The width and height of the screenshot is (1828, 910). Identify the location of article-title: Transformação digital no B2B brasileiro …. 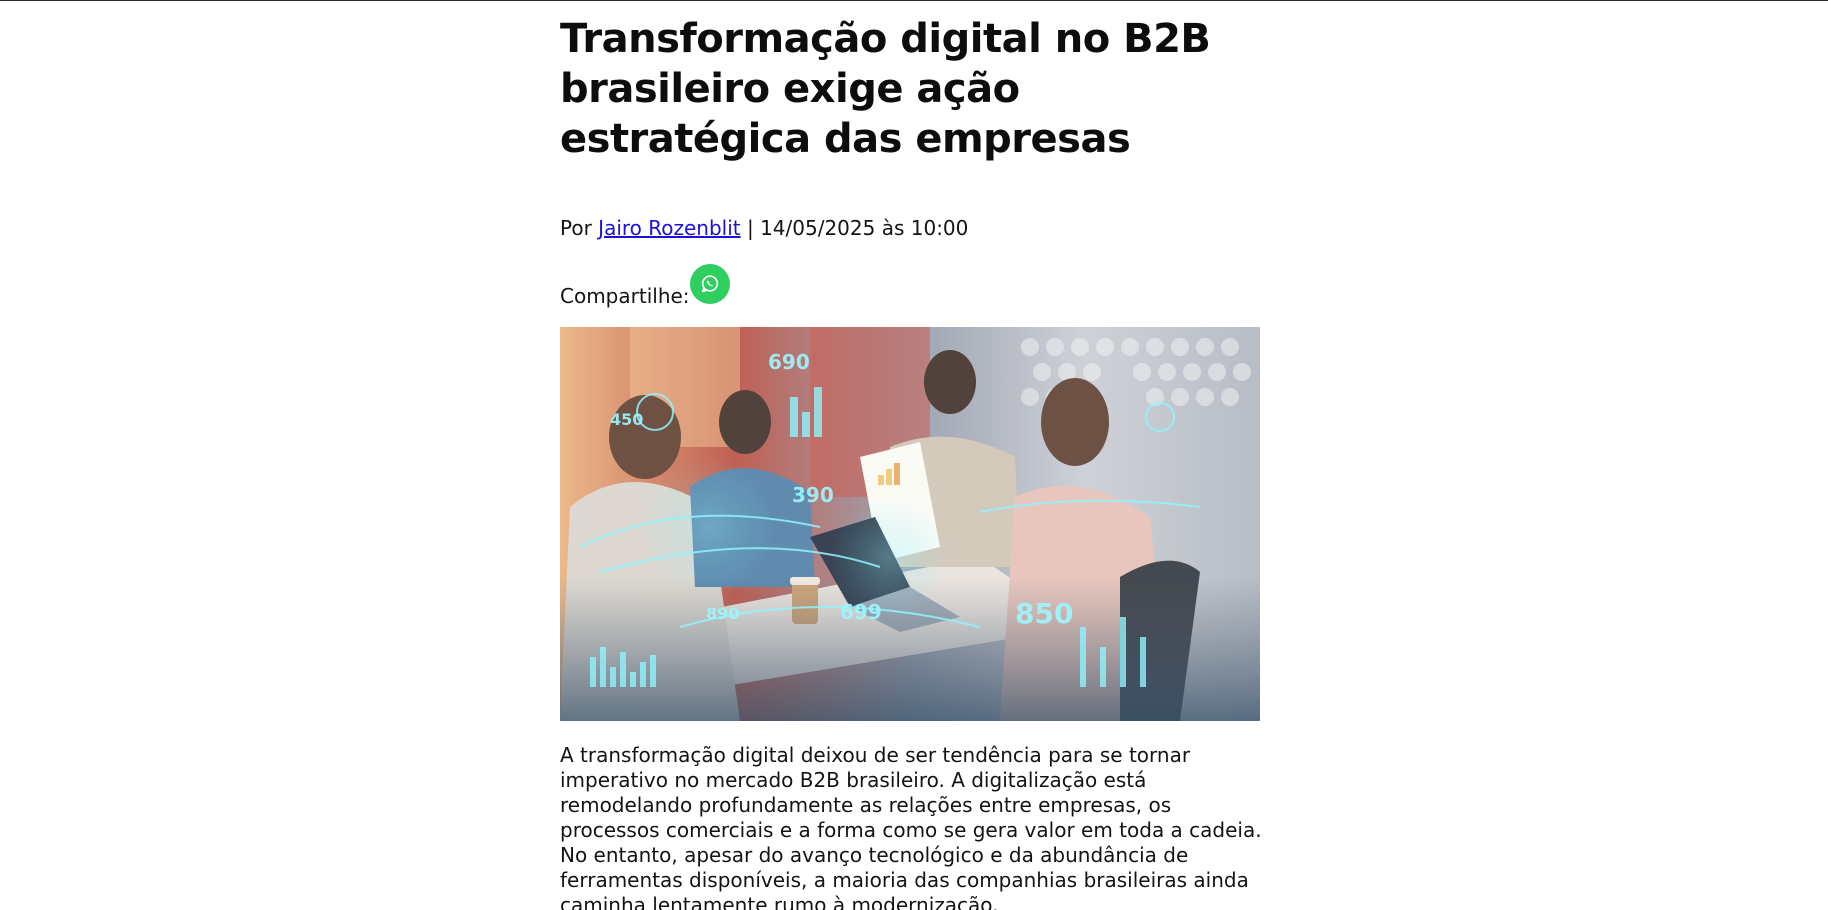
(885, 89).